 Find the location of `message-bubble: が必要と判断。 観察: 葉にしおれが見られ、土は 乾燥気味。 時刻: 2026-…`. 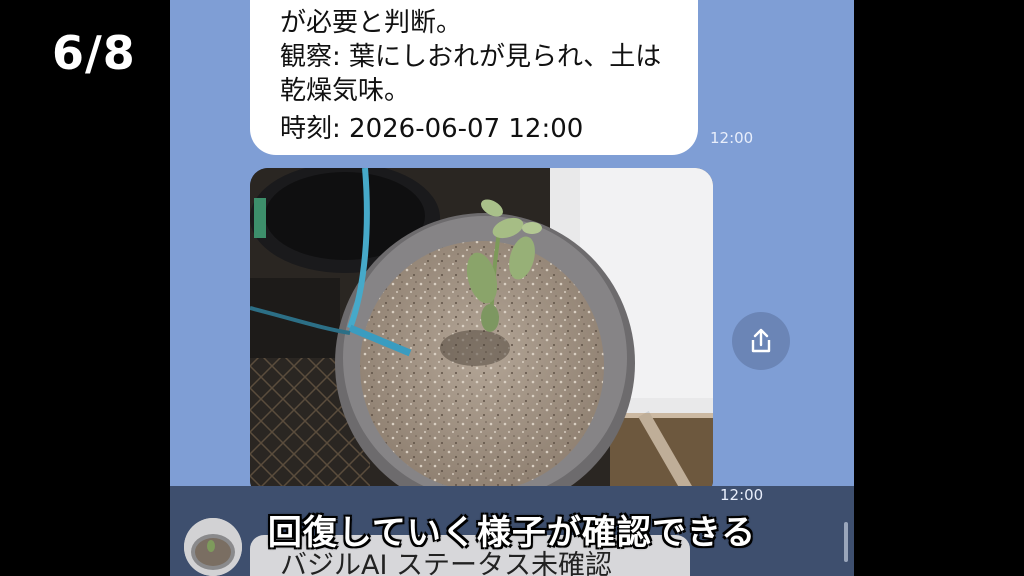

message-bubble: が必要と判断。 観察: 葉にしおれが見られ、土は 乾燥気味。 時刻: 2026-… is located at coordinates (474, 77).